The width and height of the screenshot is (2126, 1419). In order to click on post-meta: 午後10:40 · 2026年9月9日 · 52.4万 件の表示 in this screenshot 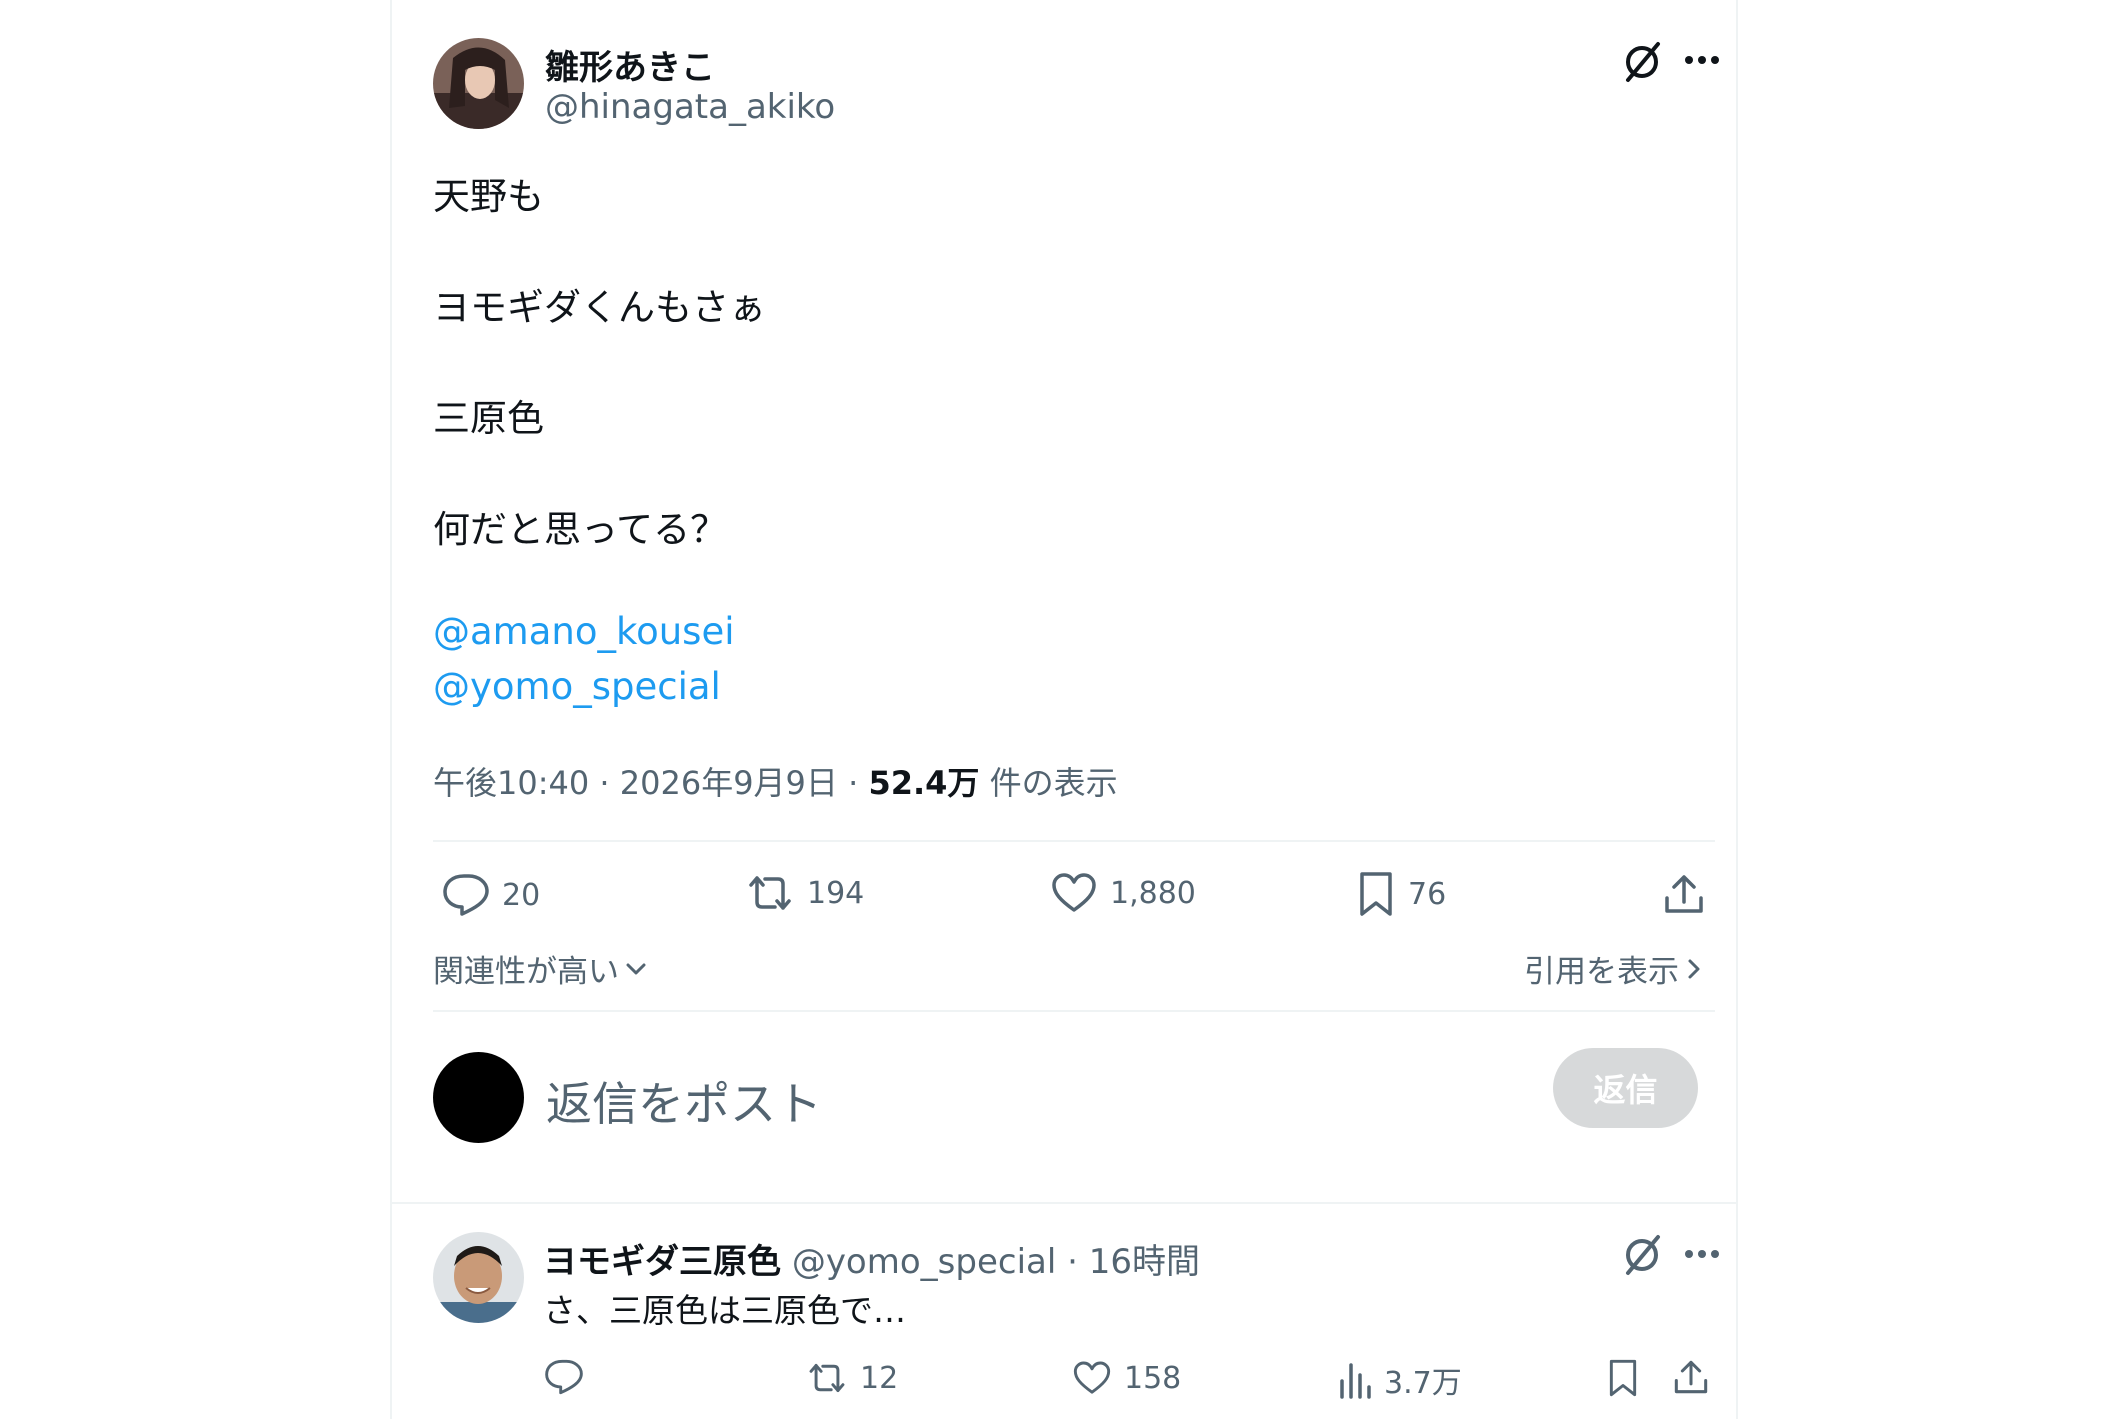, I will do `click(775, 781)`.